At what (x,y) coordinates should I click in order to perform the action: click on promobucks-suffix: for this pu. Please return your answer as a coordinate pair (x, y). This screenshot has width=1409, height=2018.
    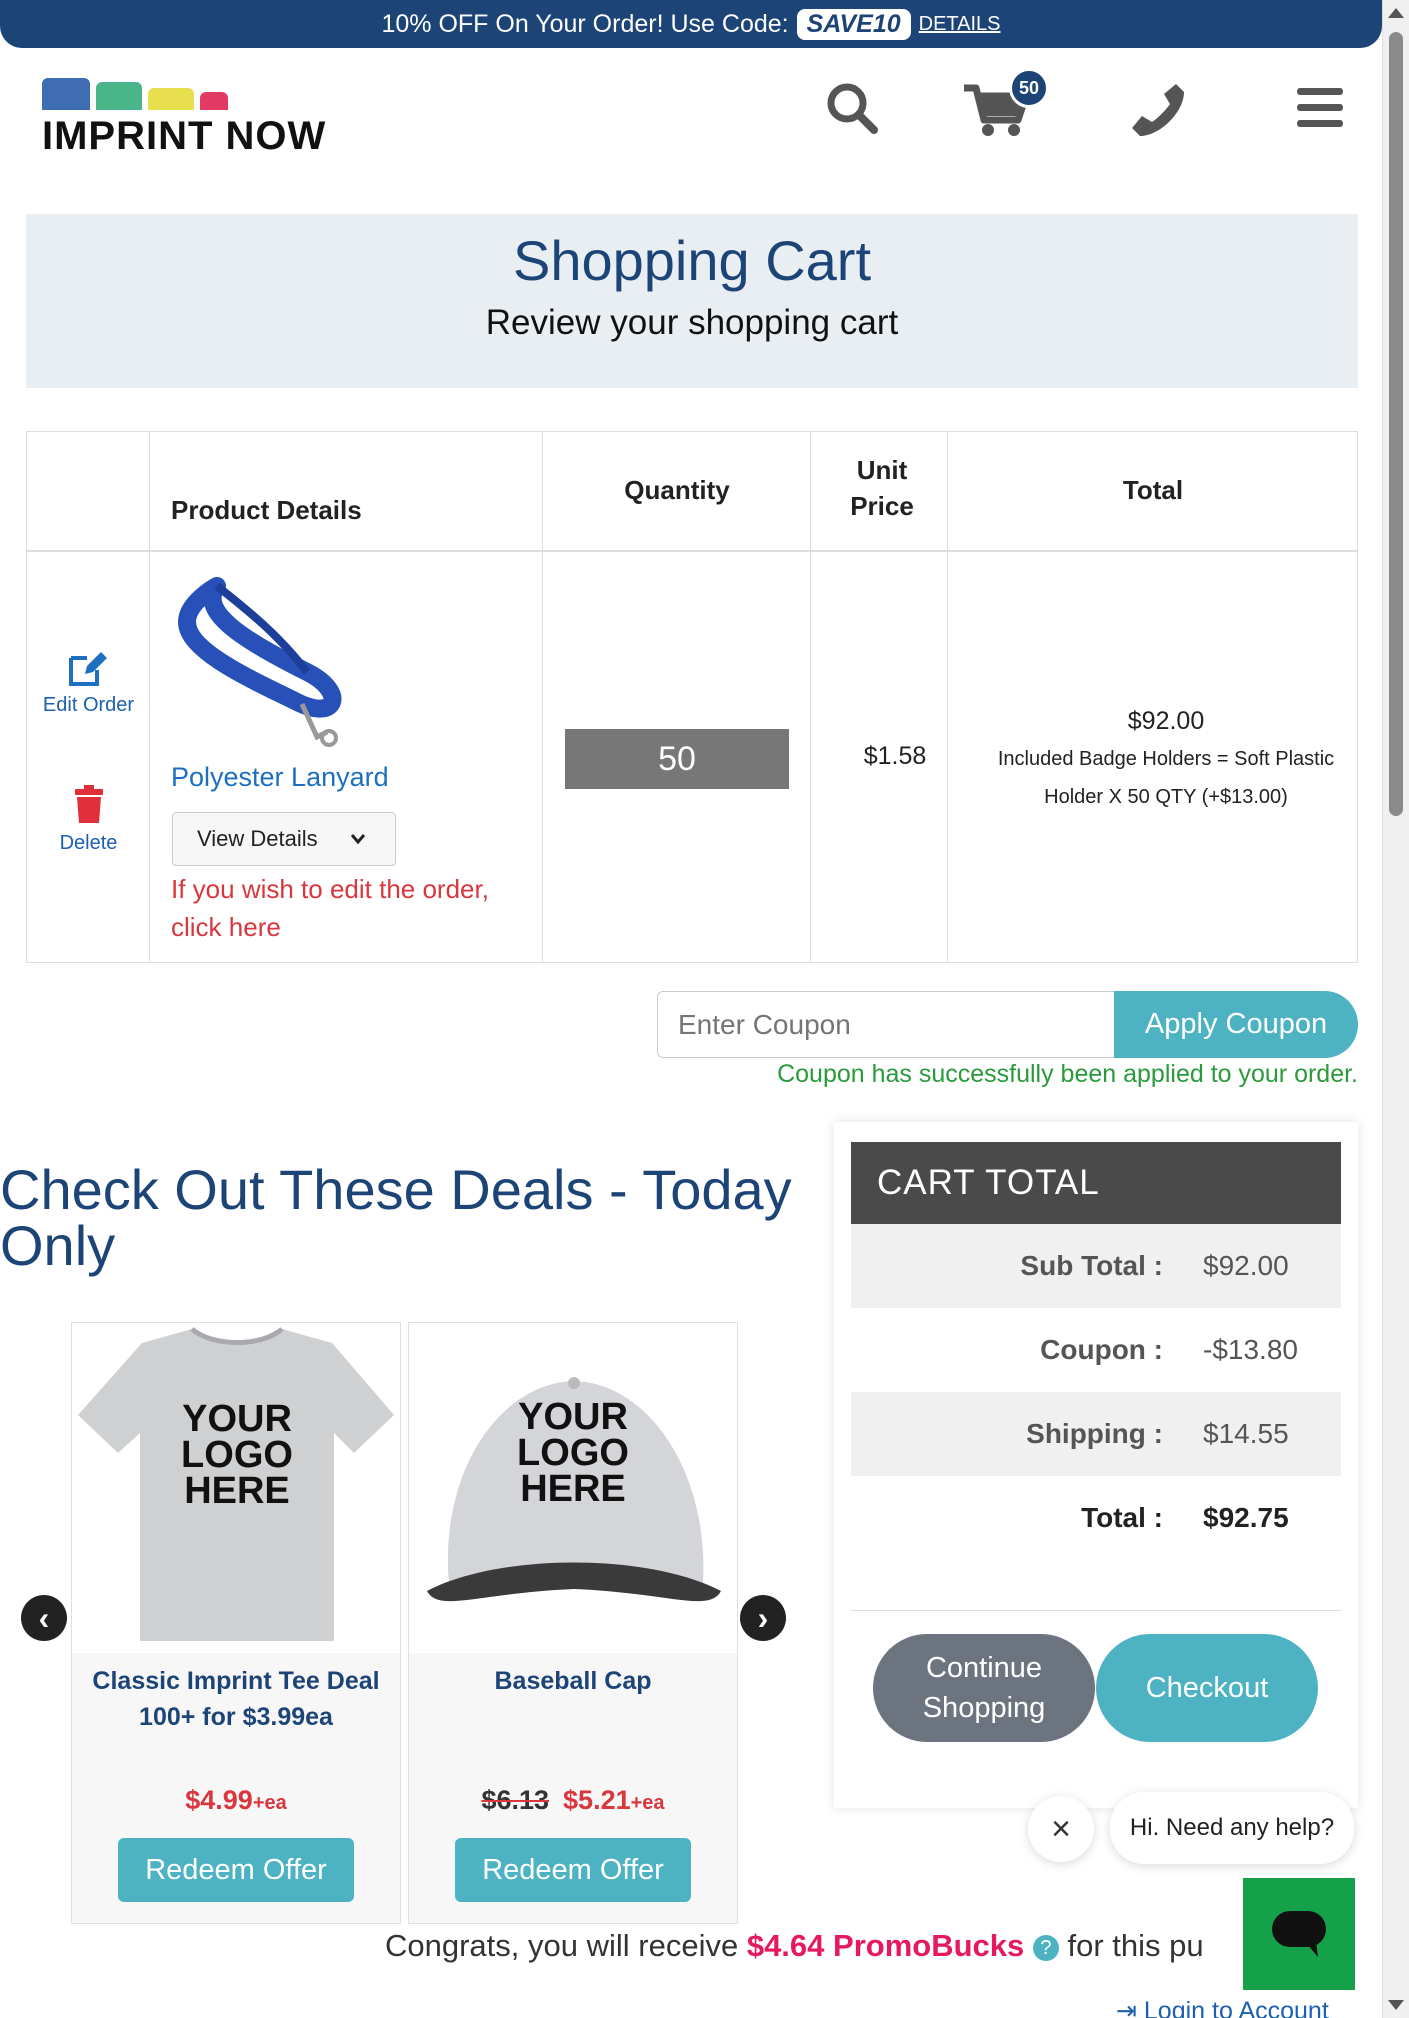
    Looking at the image, I should click on (1135, 1945).